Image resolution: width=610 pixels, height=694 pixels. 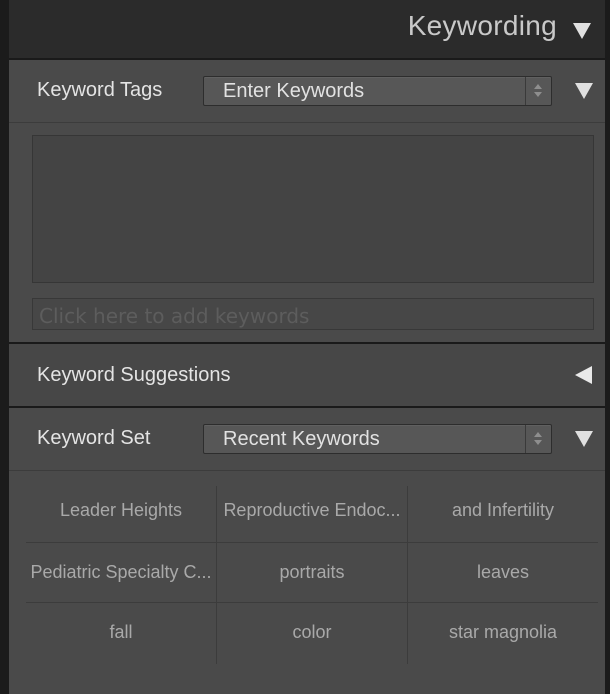 I want to click on expand-suggestions-icon, so click(x=583, y=375).